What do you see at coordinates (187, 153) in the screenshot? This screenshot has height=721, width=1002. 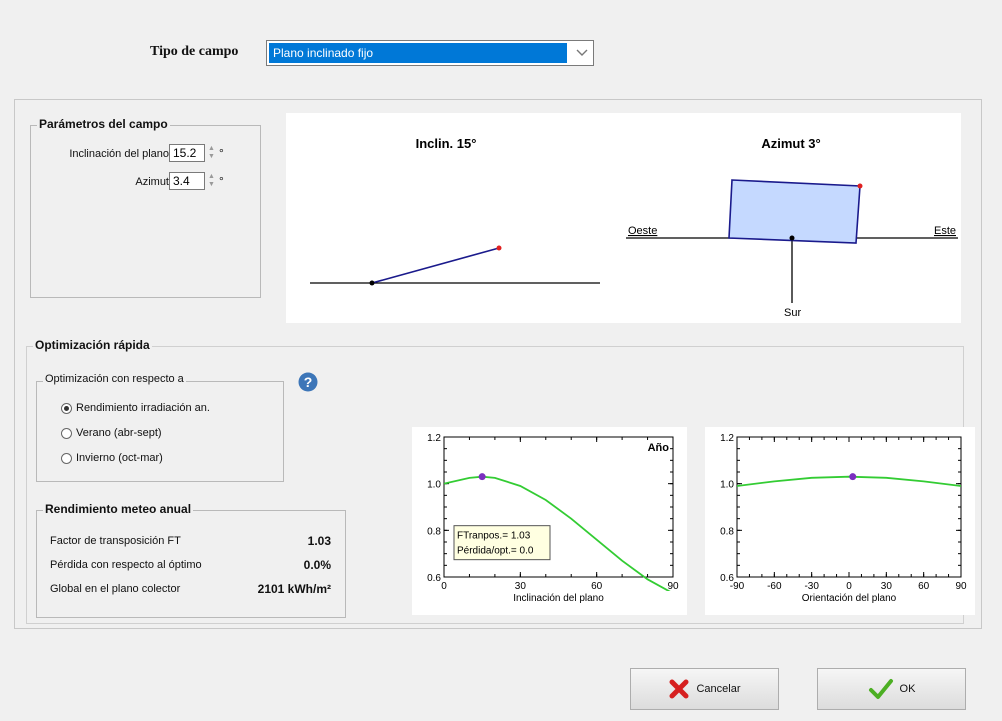 I see `tilt-input` at bounding box center [187, 153].